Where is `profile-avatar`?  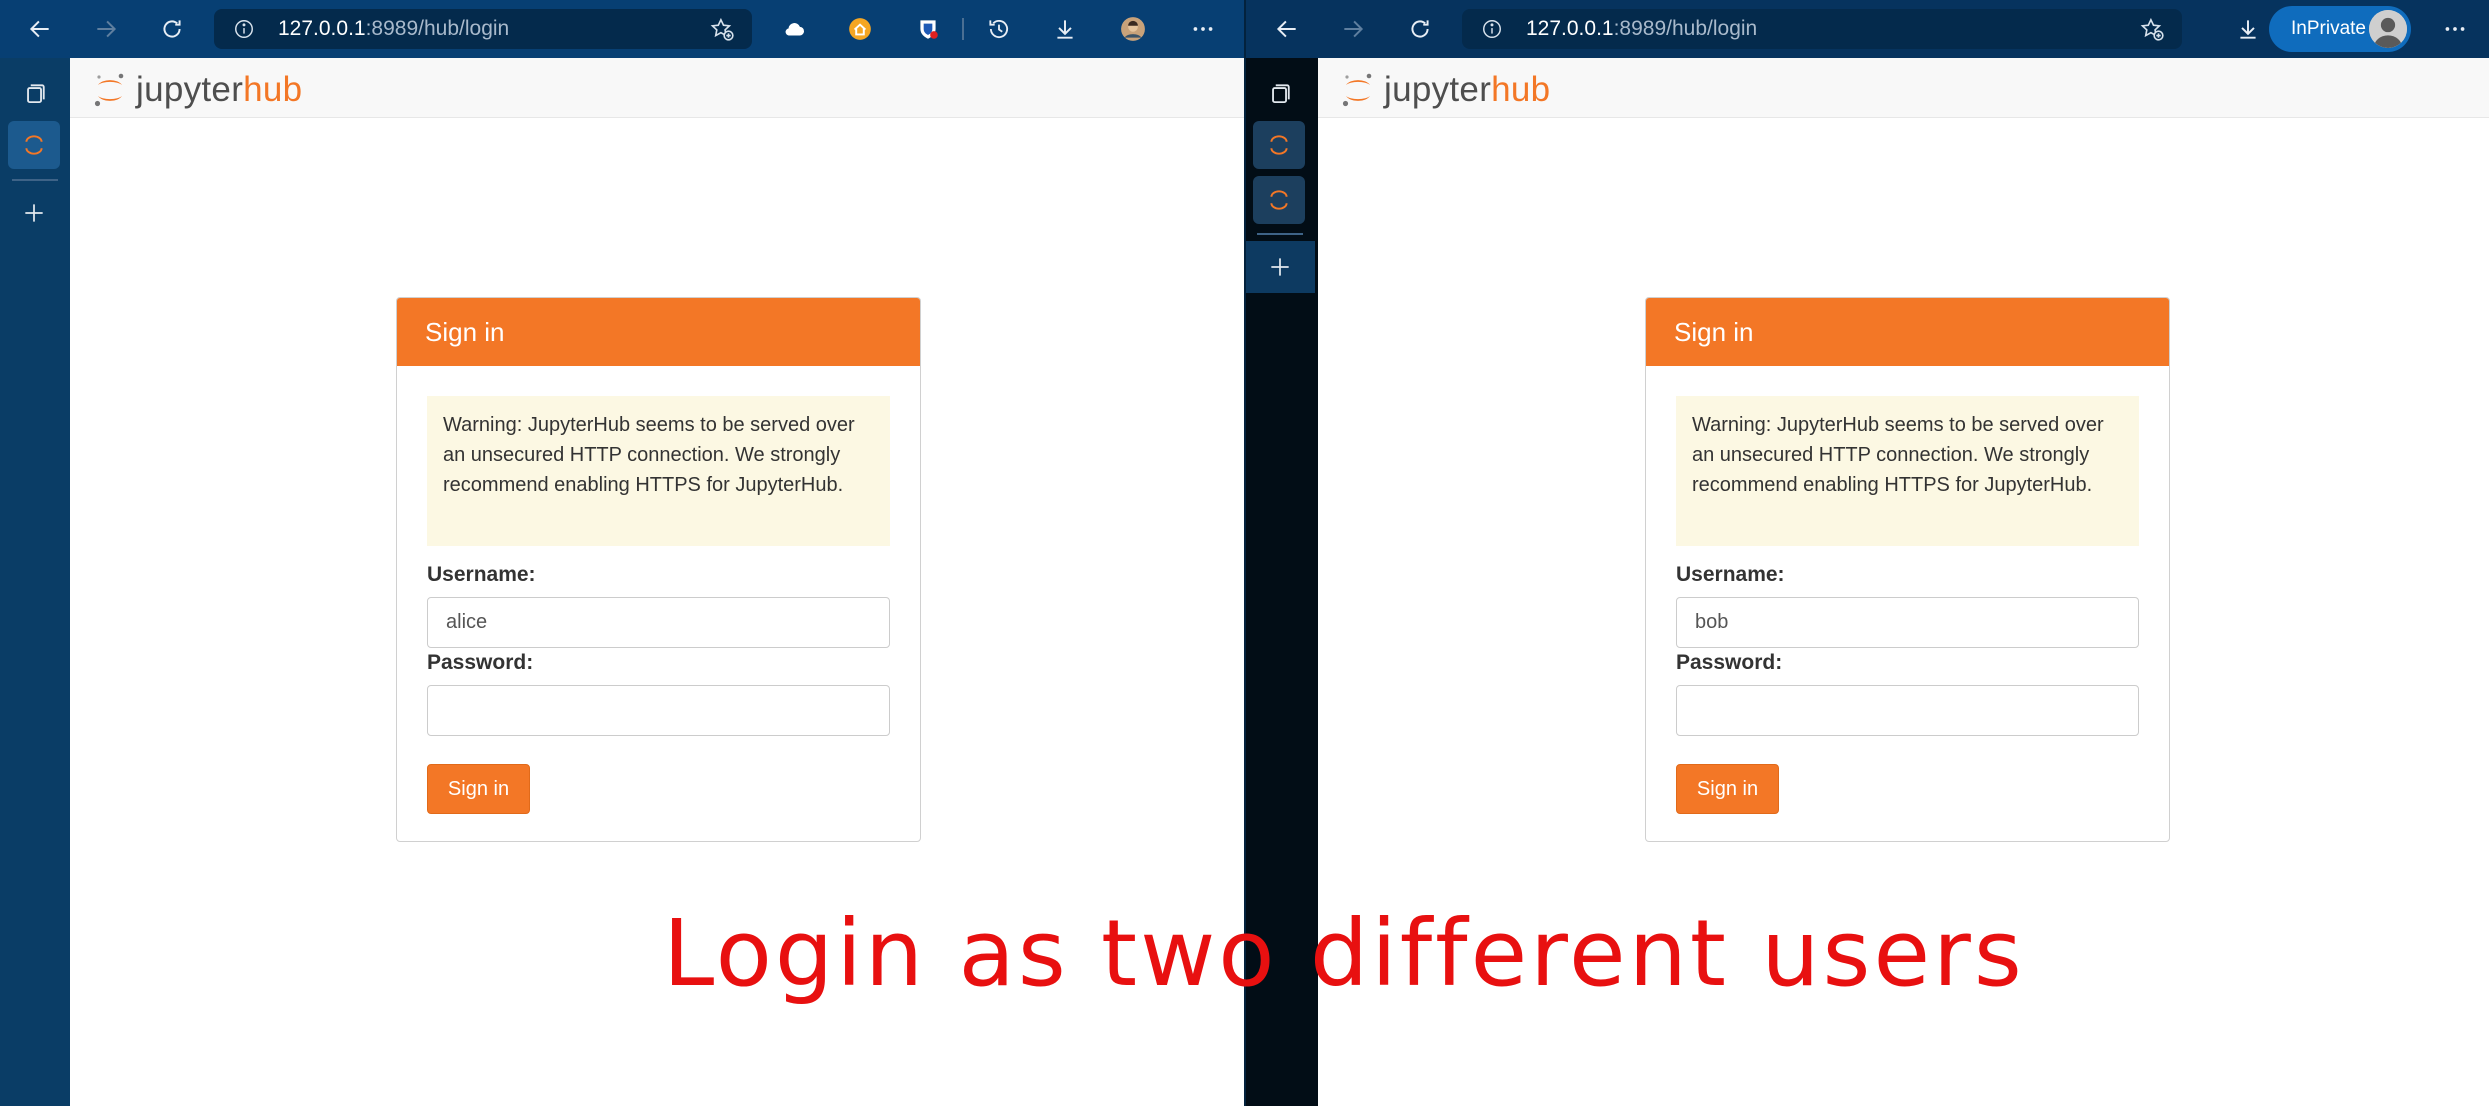
profile-avatar is located at coordinates (1133, 29).